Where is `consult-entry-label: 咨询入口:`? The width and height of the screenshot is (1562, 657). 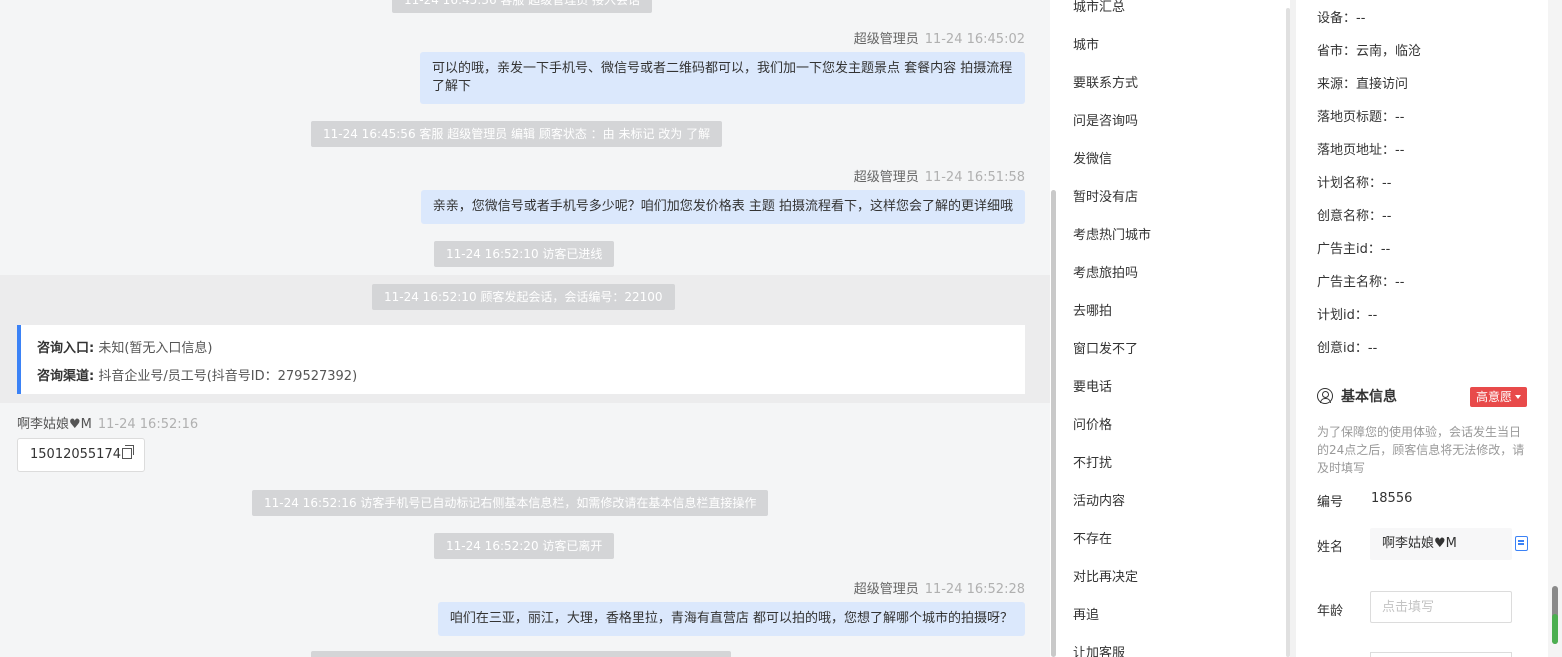
consult-entry-label: 咨询入口: is located at coordinates (66, 348).